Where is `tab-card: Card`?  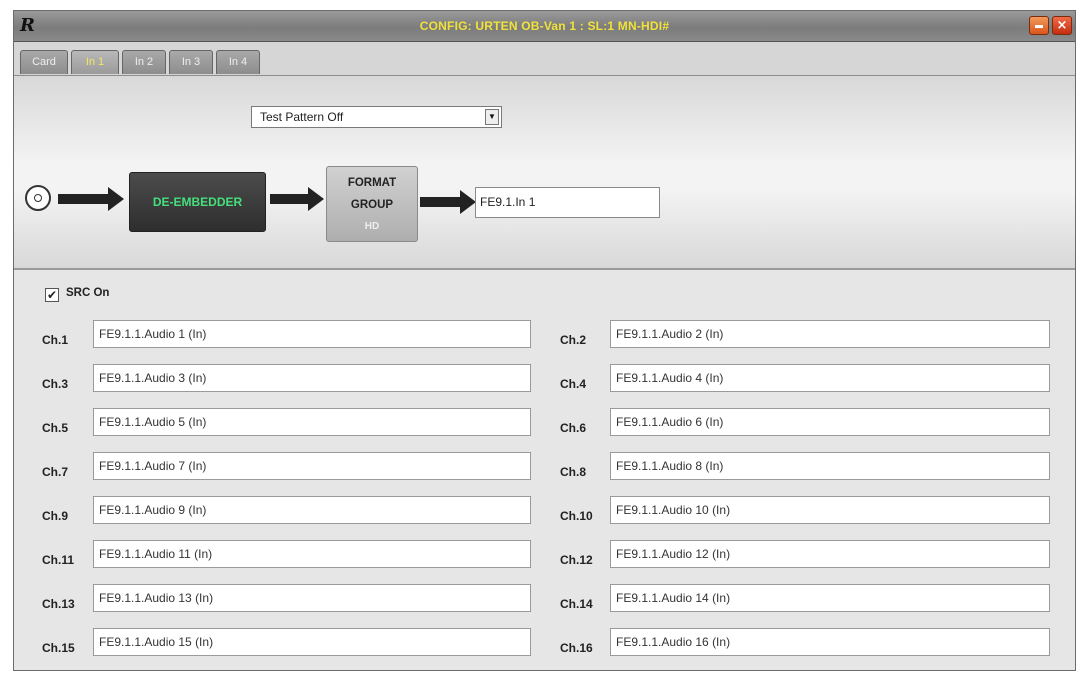
tab-card: Card is located at coordinates (44, 62).